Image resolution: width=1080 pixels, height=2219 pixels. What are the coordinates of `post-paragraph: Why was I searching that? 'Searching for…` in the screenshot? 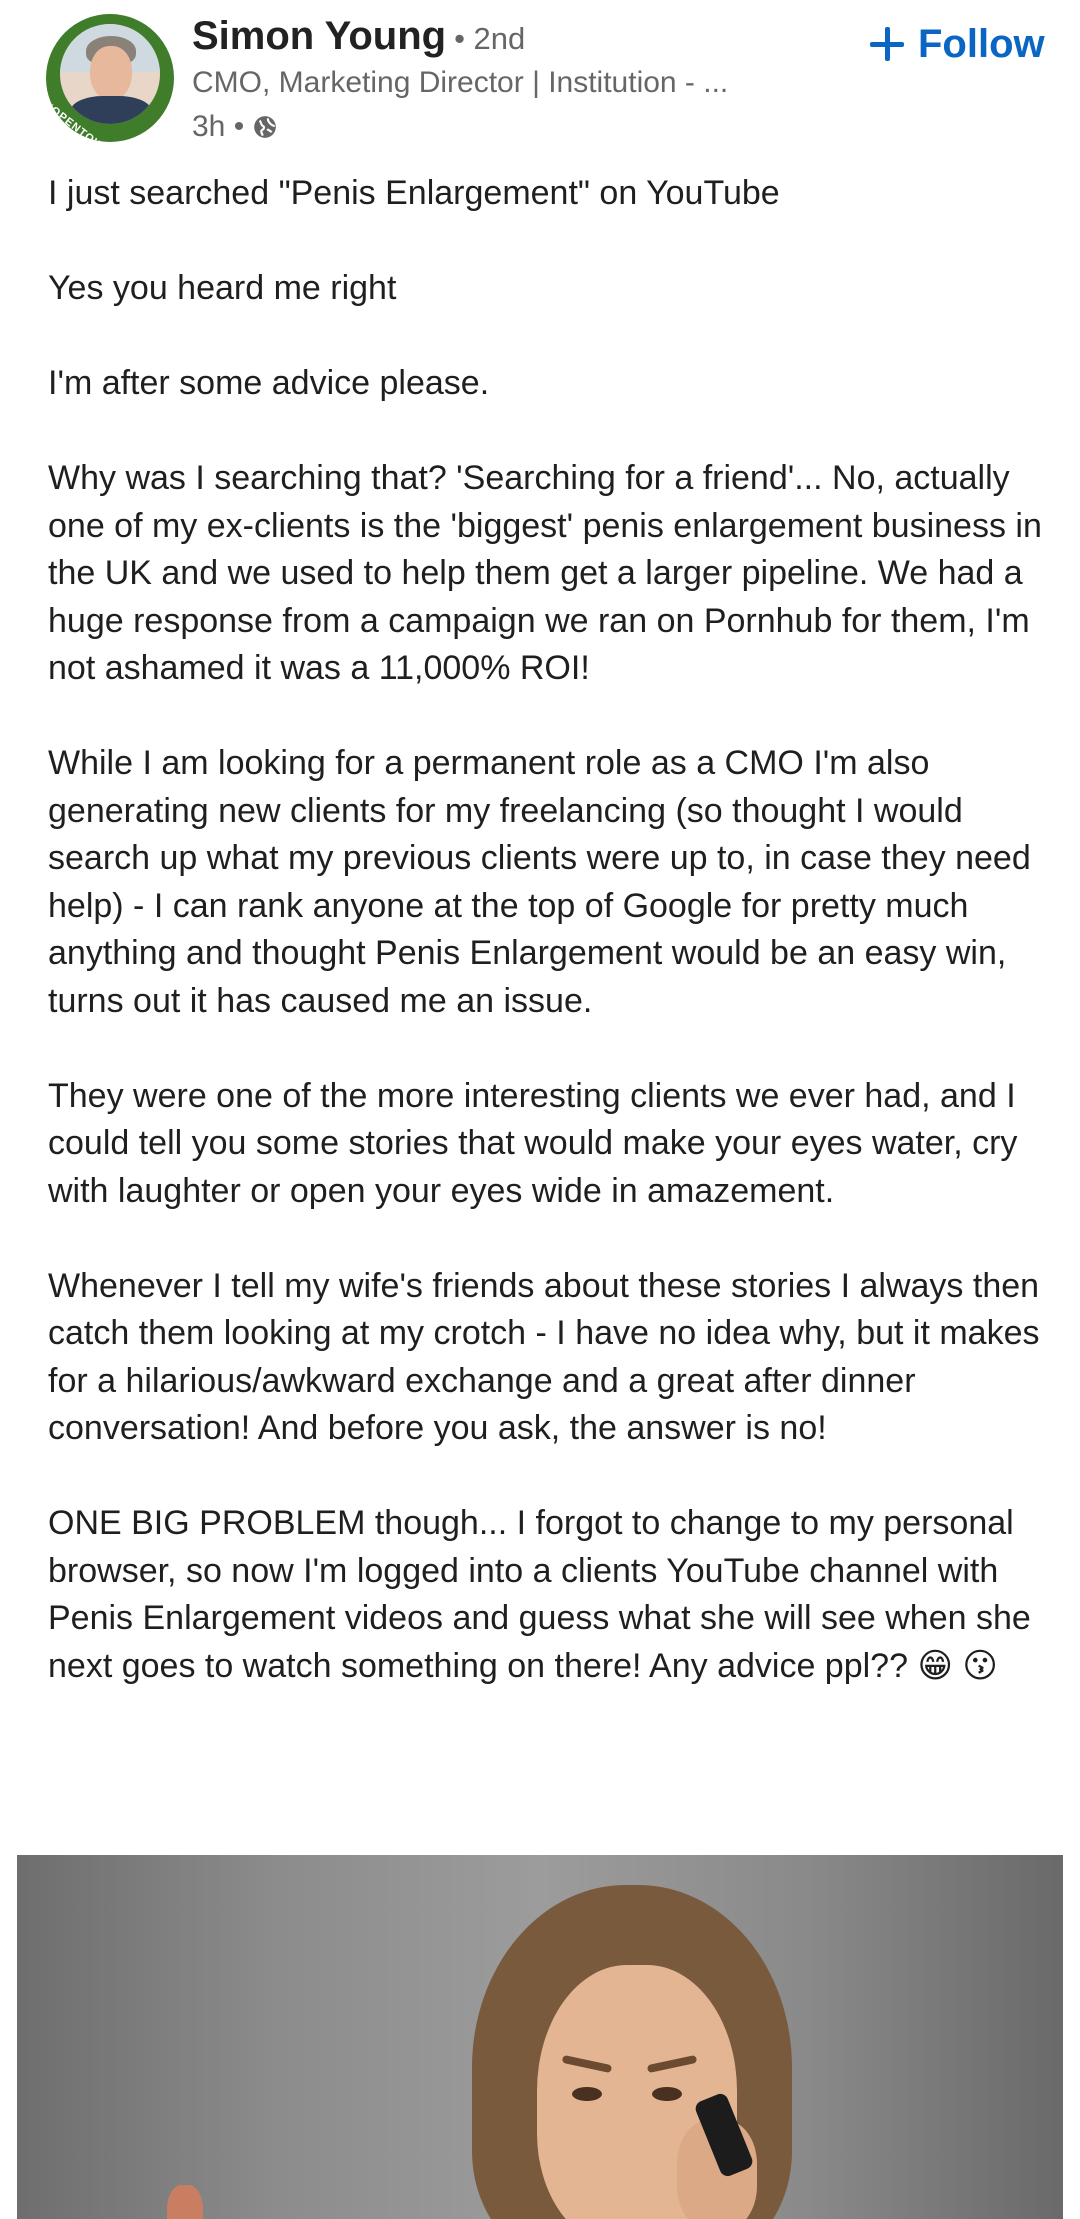 It's located at (545, 573).